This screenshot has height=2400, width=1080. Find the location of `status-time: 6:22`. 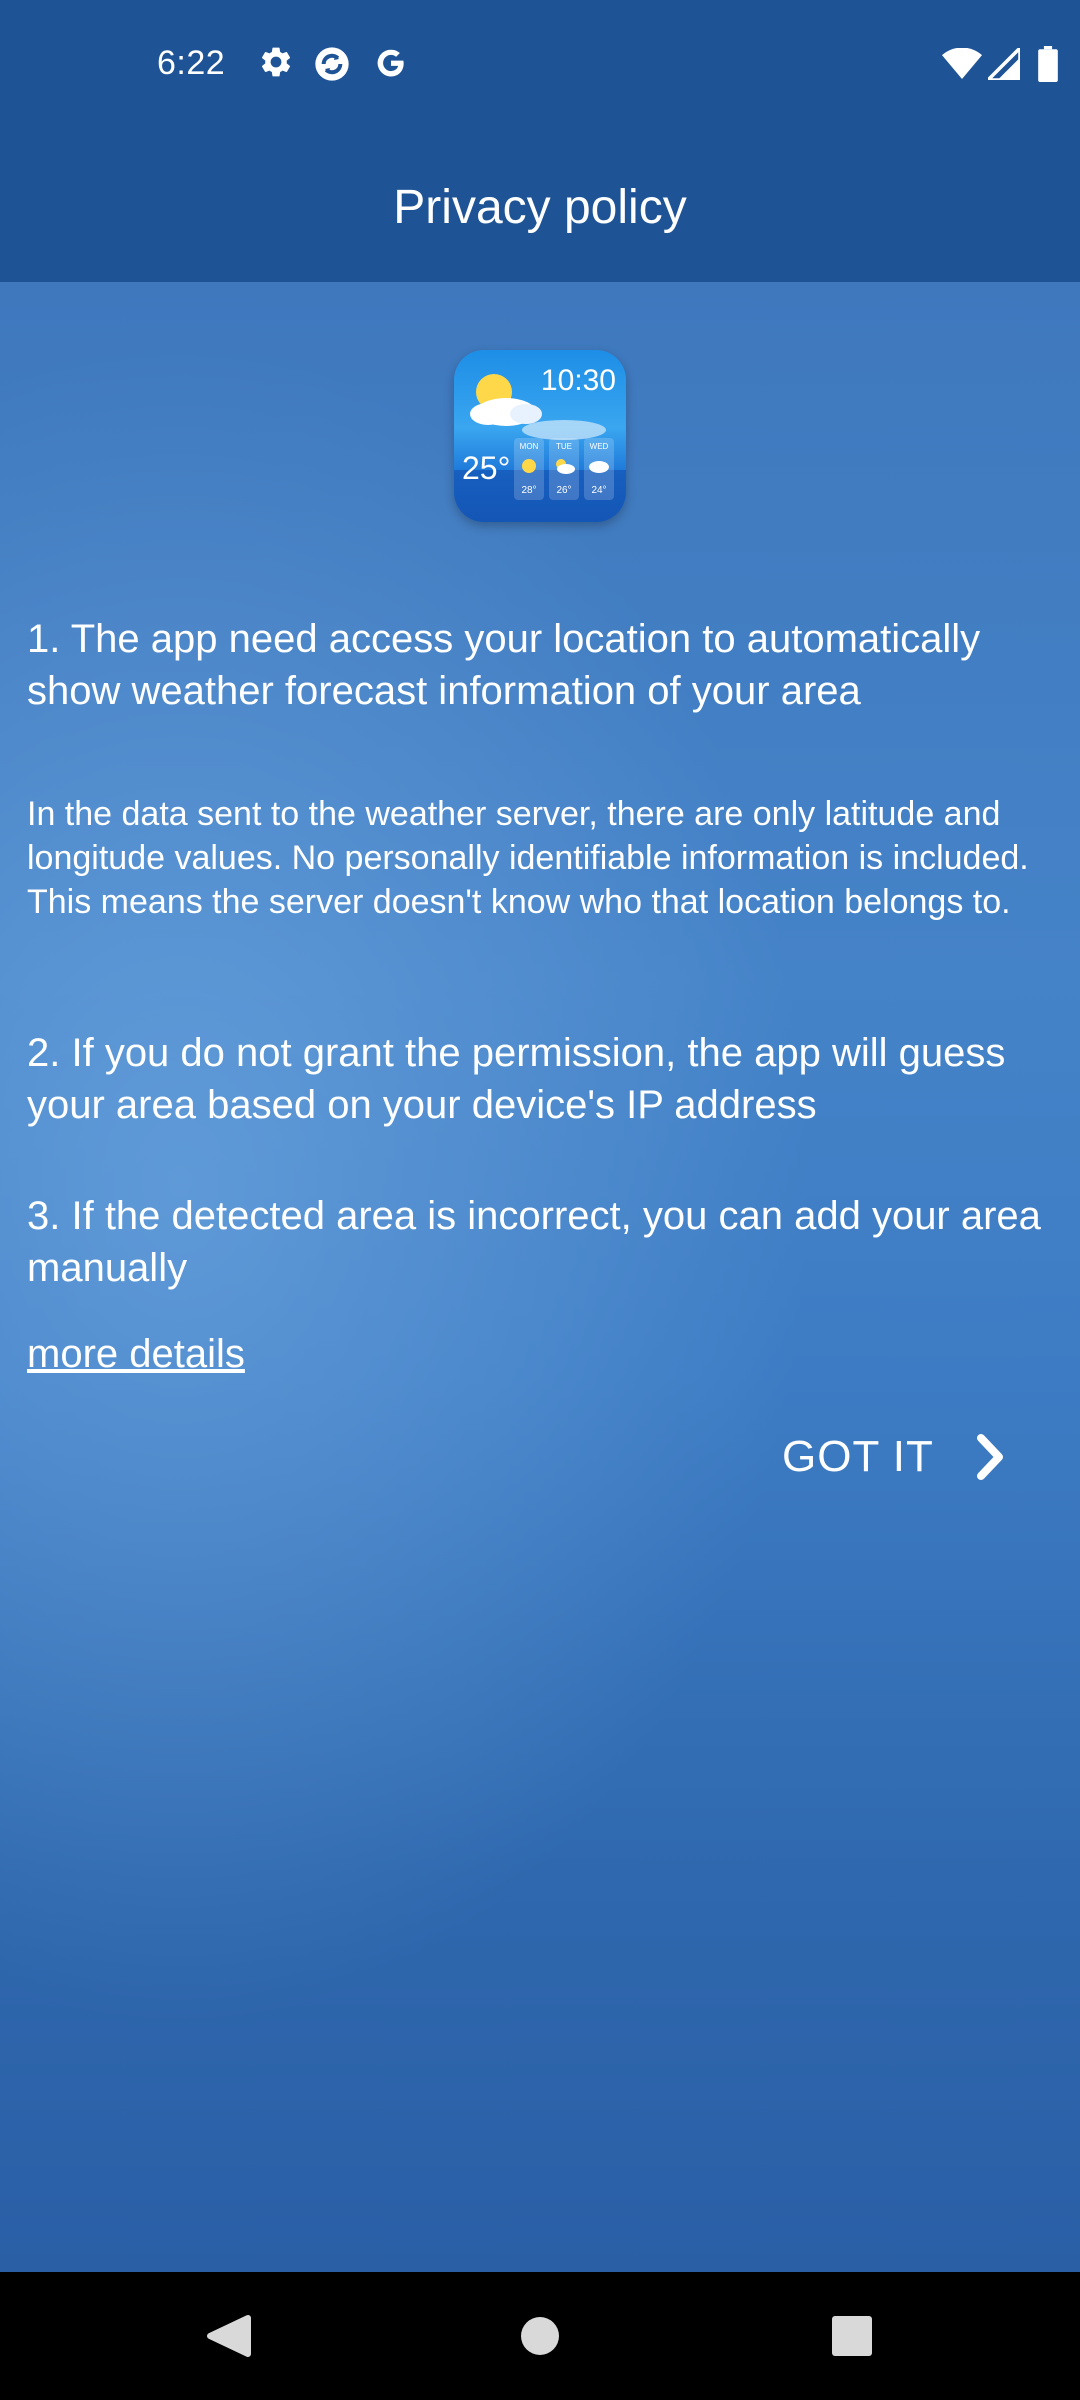

status-time: 6:22 is located at coordinates (191, 63).